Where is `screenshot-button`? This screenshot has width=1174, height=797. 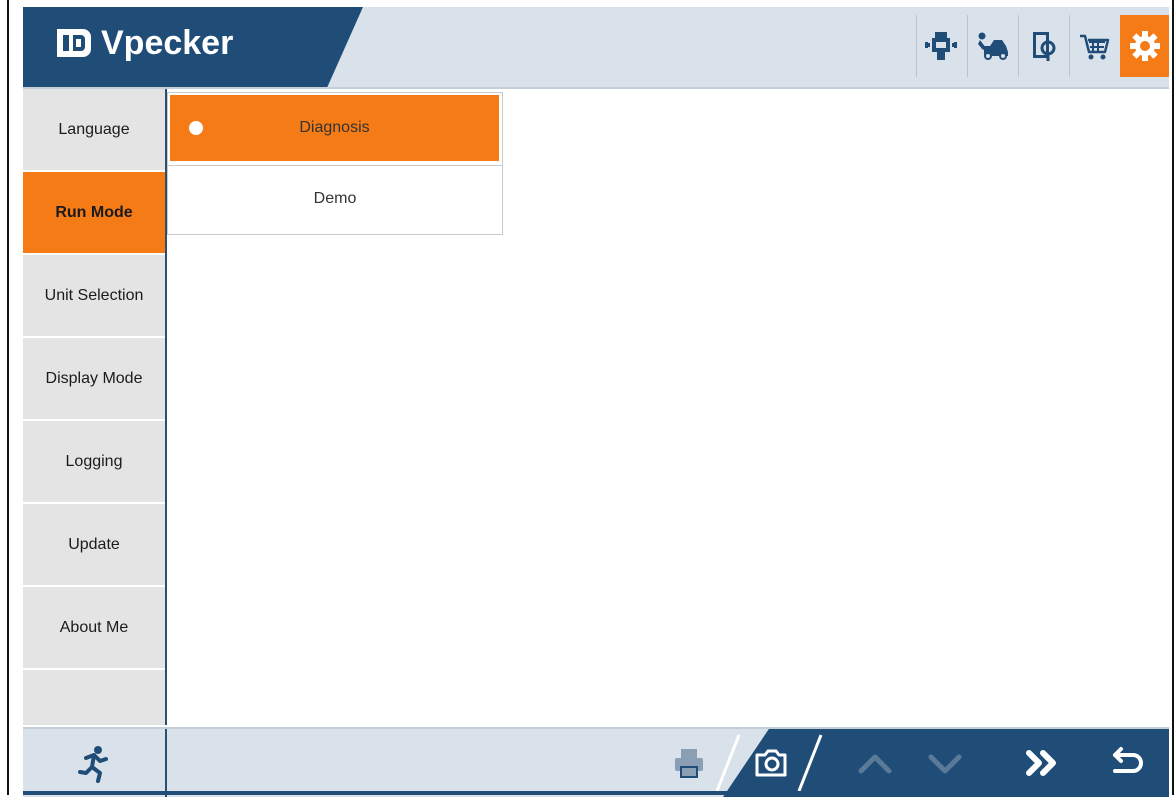 screenshot-button is located at coordinates (771, 763).